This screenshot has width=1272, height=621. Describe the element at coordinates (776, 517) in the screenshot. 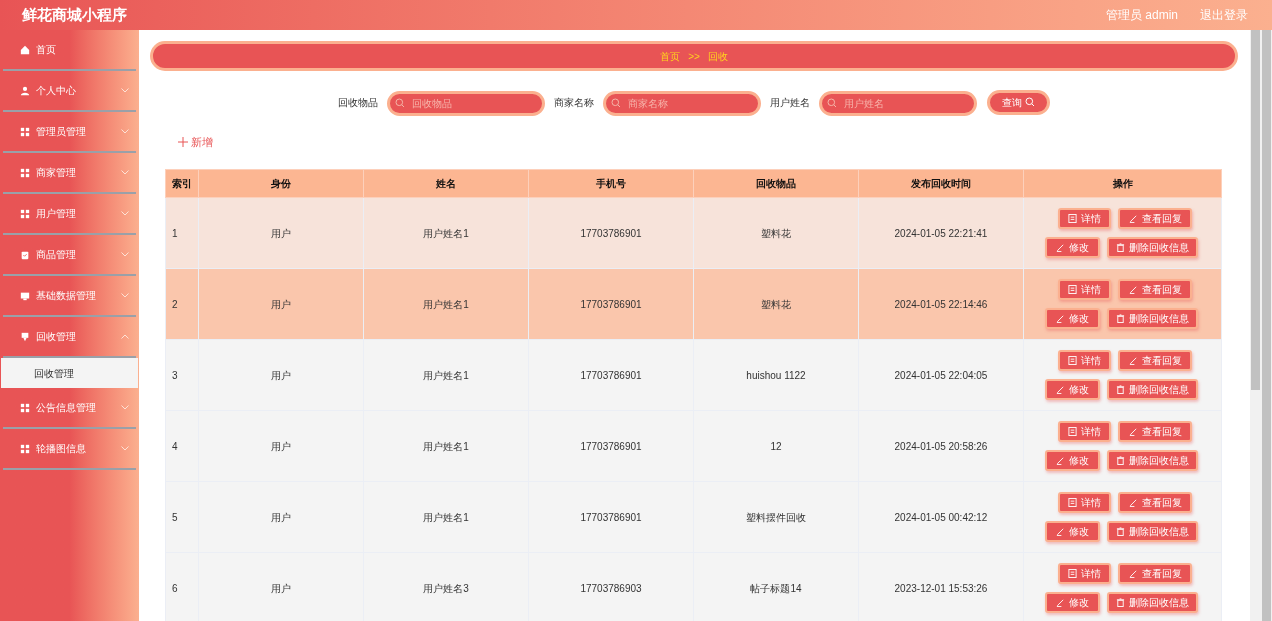

I see `table-cell: 塑料摆件回收` at that location.